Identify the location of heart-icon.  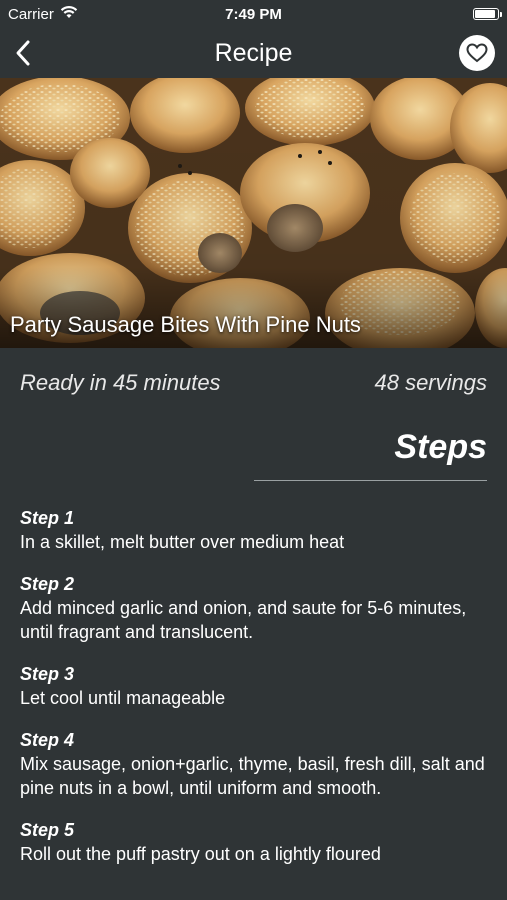
(477, 53).